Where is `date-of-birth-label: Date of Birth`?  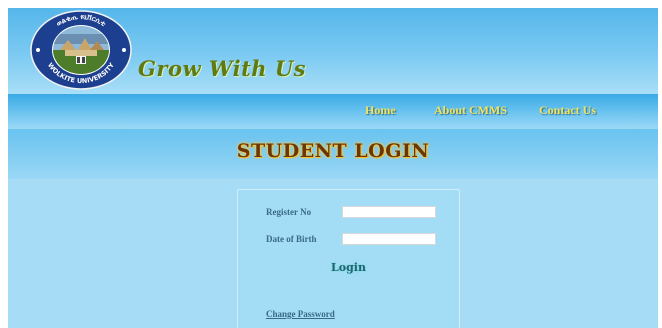 date-of-birth-label: Date of Birth is located at coordinates (291, 239).